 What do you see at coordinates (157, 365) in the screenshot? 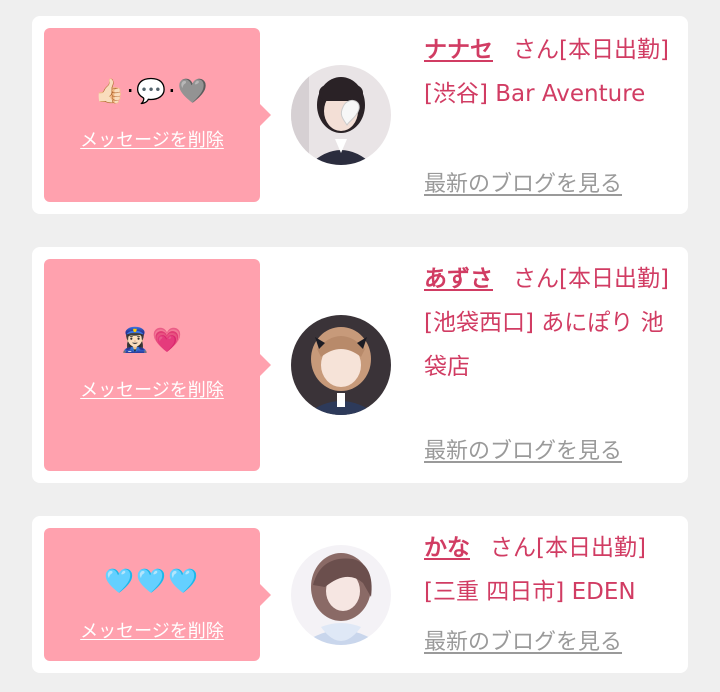
I see `message-bubble: 👮🏻‍♀️💗 メッセージを削除` at bounding box center [157, 365].